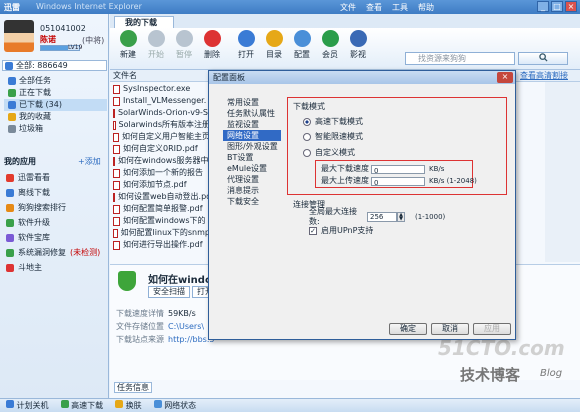 The height and width of the screenshot is (412, 580). Describe the element at coordinates (333, 137) in the screenshot. I see `radio-smart-limit-mode: 智能限速模式` at that location.